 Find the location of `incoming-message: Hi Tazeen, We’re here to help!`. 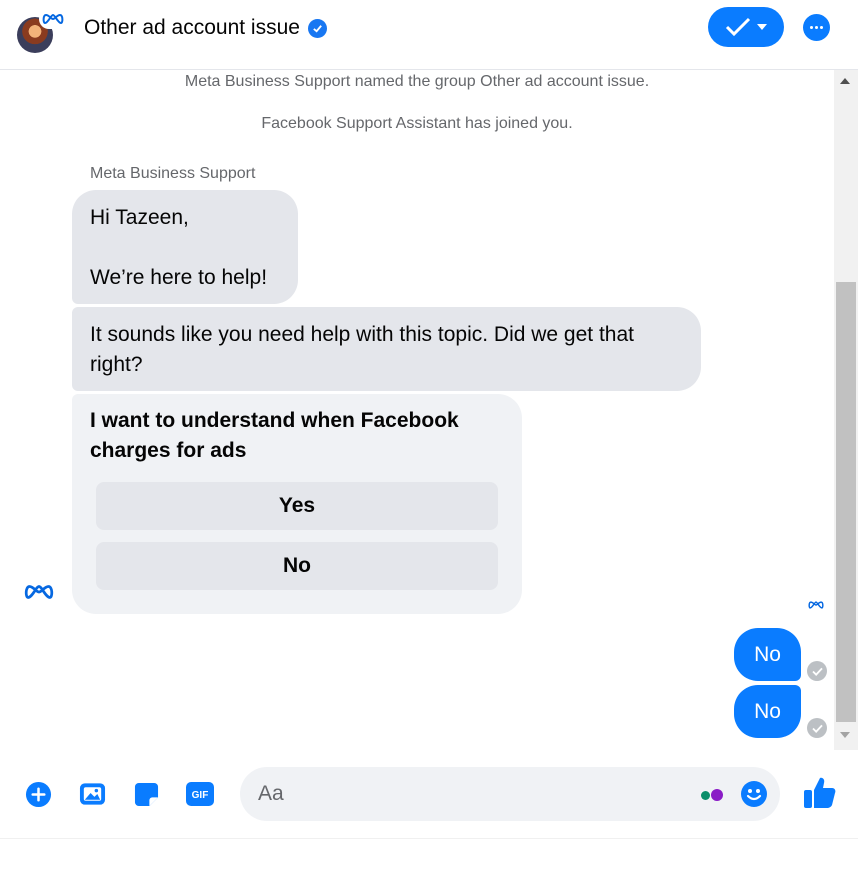

incoming-message: Hi Tazeen, We’re here to help! is located at coordinates (185, 247).